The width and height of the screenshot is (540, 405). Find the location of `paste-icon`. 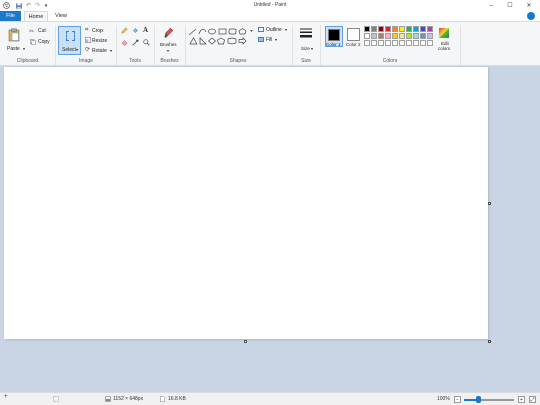

paste-icon is located at coordinates (14, 36).